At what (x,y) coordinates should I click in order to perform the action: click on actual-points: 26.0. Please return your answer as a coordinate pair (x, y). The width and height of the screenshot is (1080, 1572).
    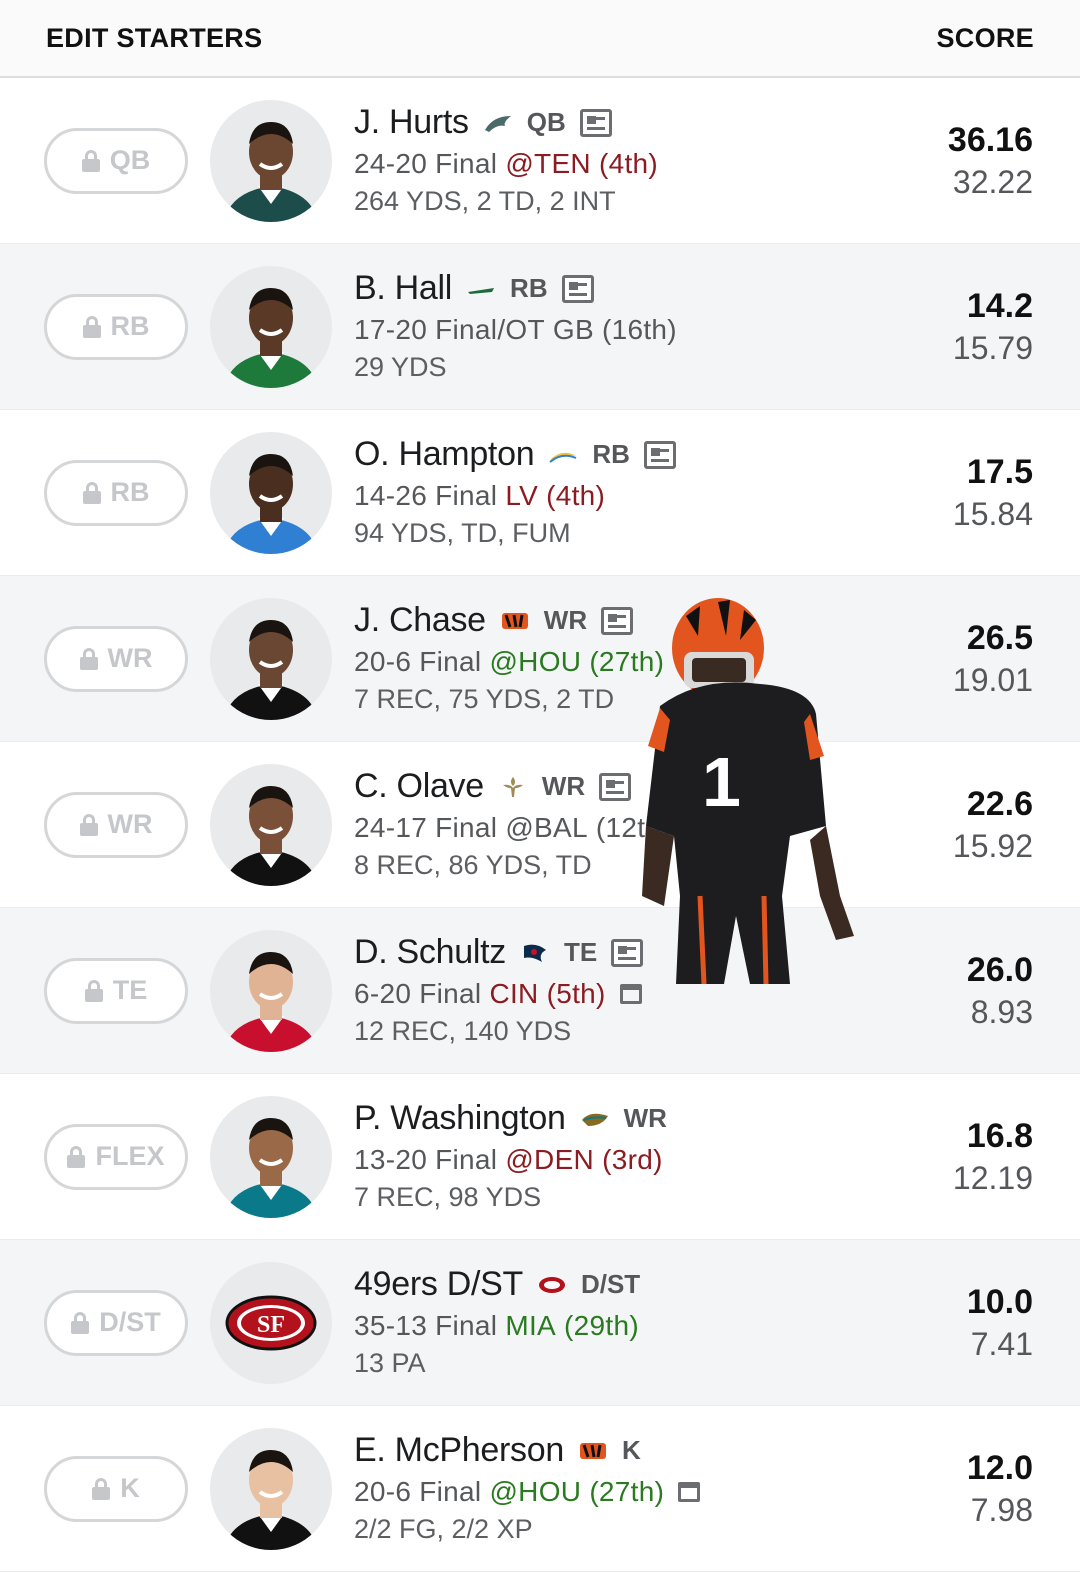
    Looking at the image, I should click on (999, 969).